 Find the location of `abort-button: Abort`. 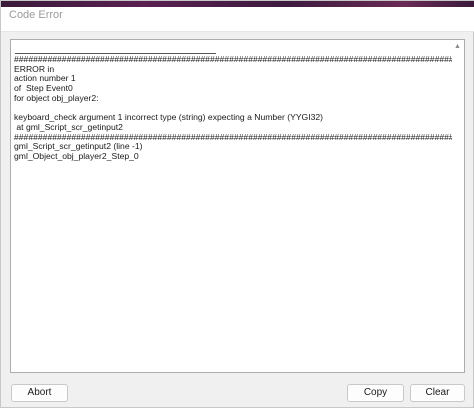

abort-button: Abort is located at coordinates (39, 393).